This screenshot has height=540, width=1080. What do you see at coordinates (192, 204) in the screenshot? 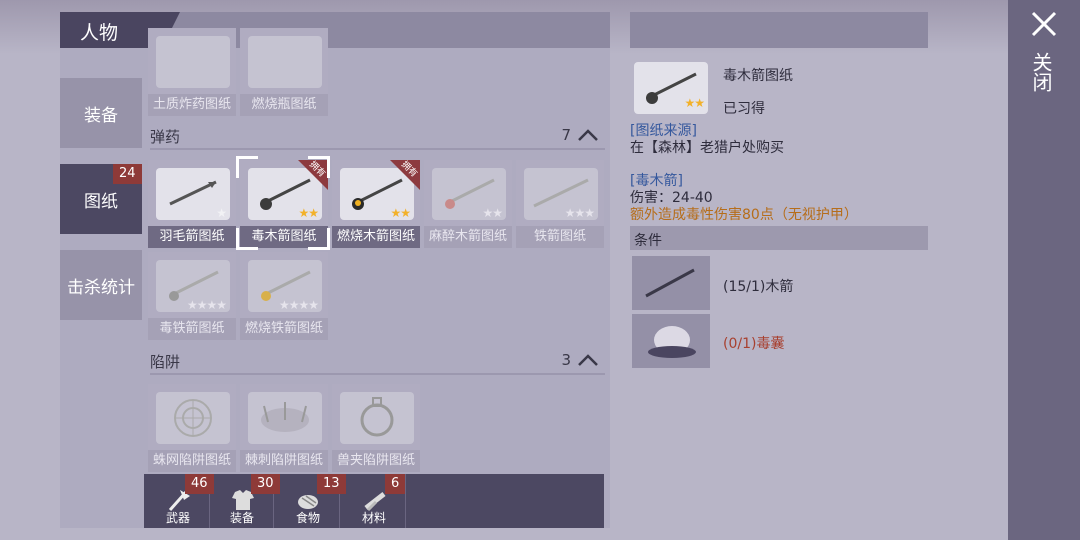
I see `blueprint-feather-arrow: ★ 羽毛箭图纸` at bounding box center [192, 204].